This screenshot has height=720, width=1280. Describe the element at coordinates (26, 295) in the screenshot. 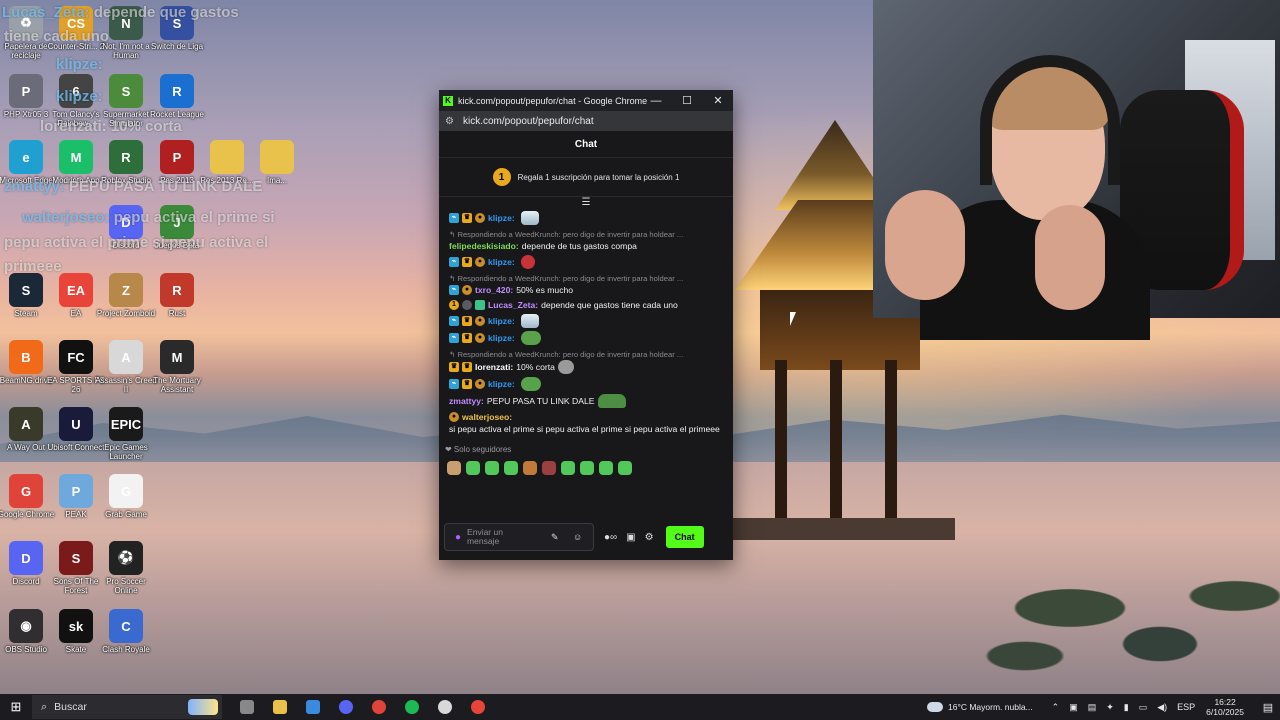

I see `desktop-icon: S Steam` at that location.